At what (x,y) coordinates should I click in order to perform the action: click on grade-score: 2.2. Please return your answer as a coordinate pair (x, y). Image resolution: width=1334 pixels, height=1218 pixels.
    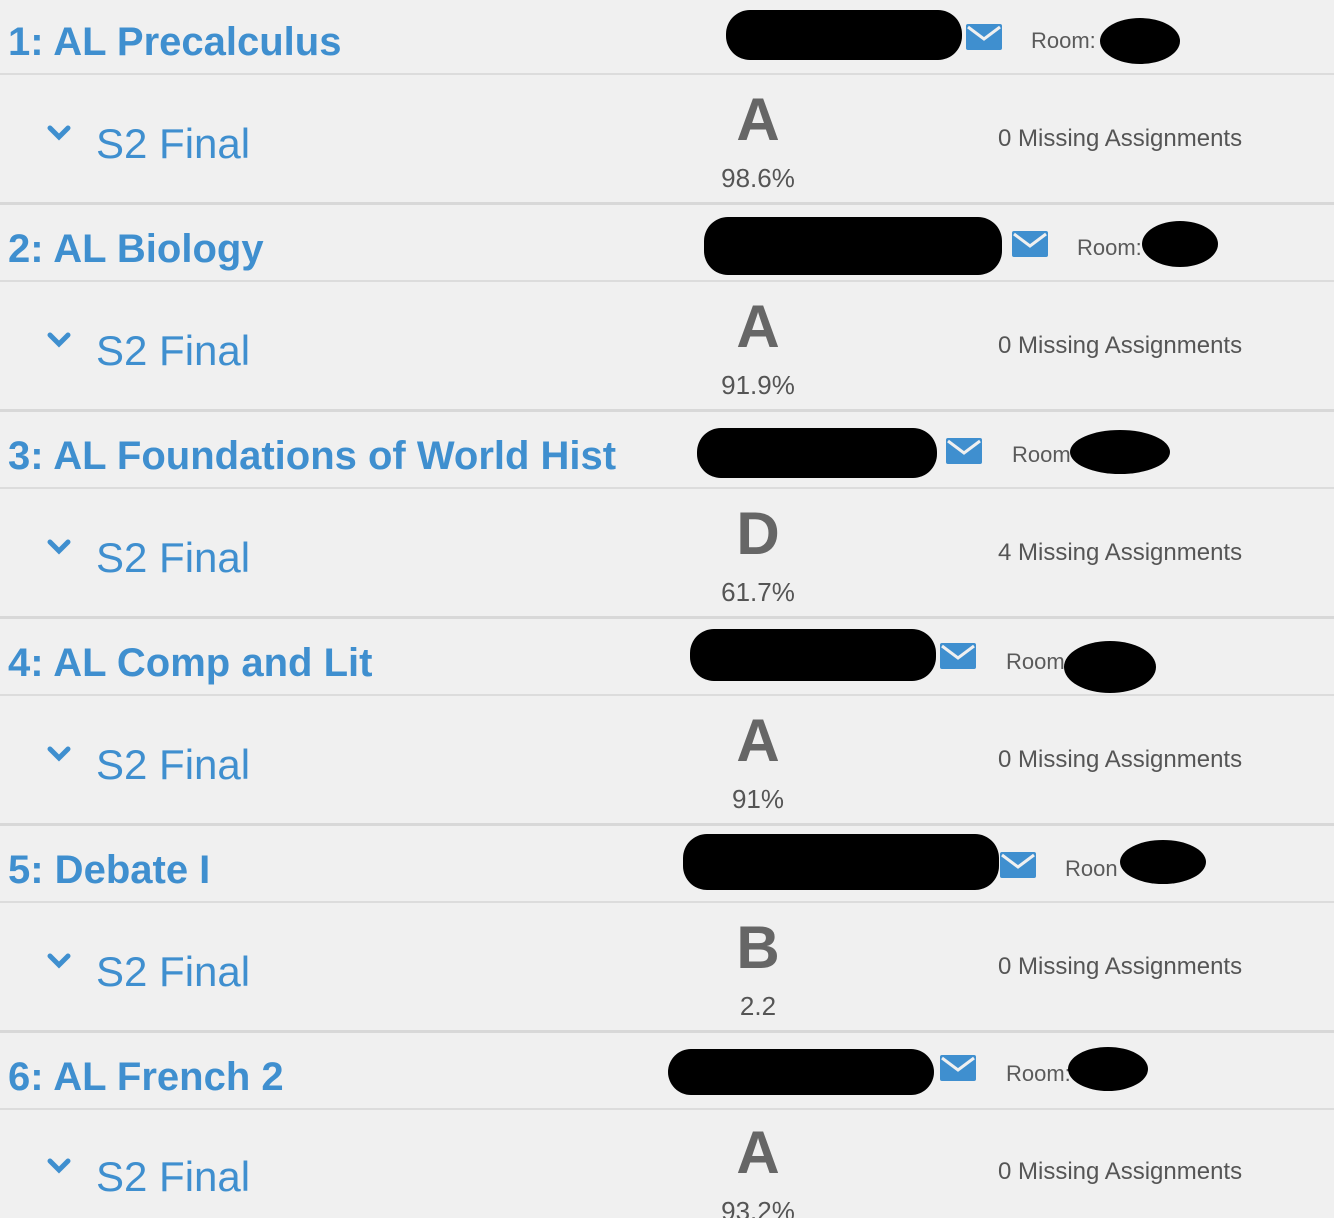
    Looking at the image, I should click on (758, 1006).